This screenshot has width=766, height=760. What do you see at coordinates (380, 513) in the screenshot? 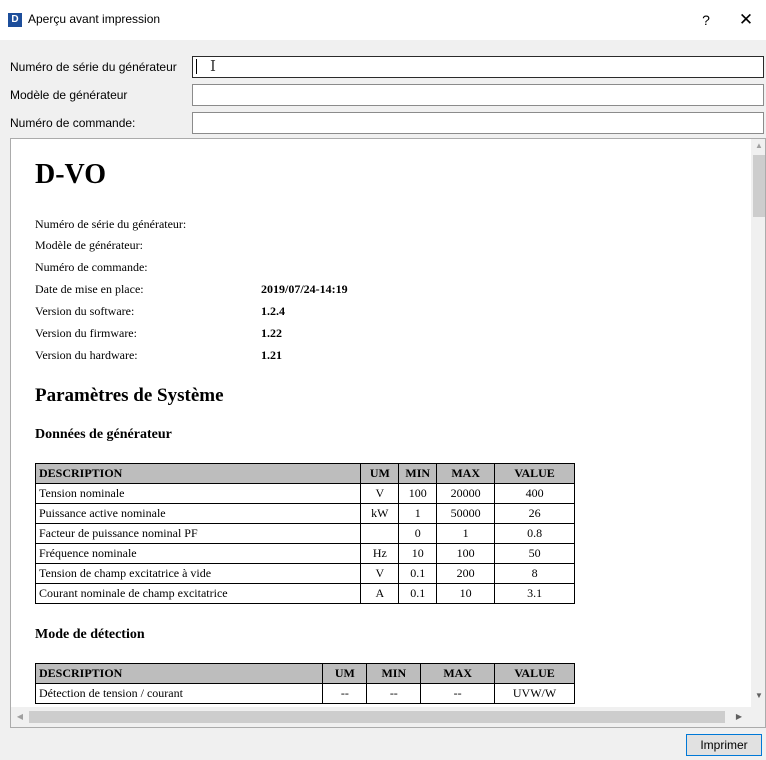
I see `table-cell: kW` at bounding box center [380, 513].